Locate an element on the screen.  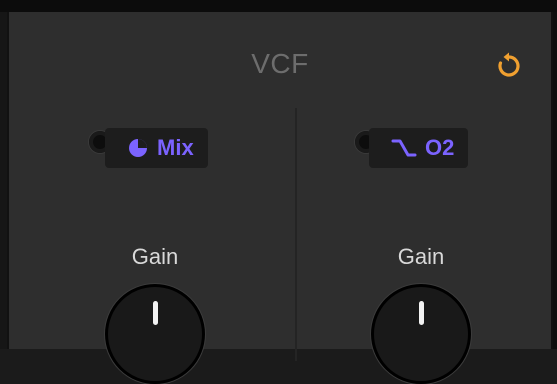
mod-source-chip-mix: Mix is located at coordinates (156, 148).